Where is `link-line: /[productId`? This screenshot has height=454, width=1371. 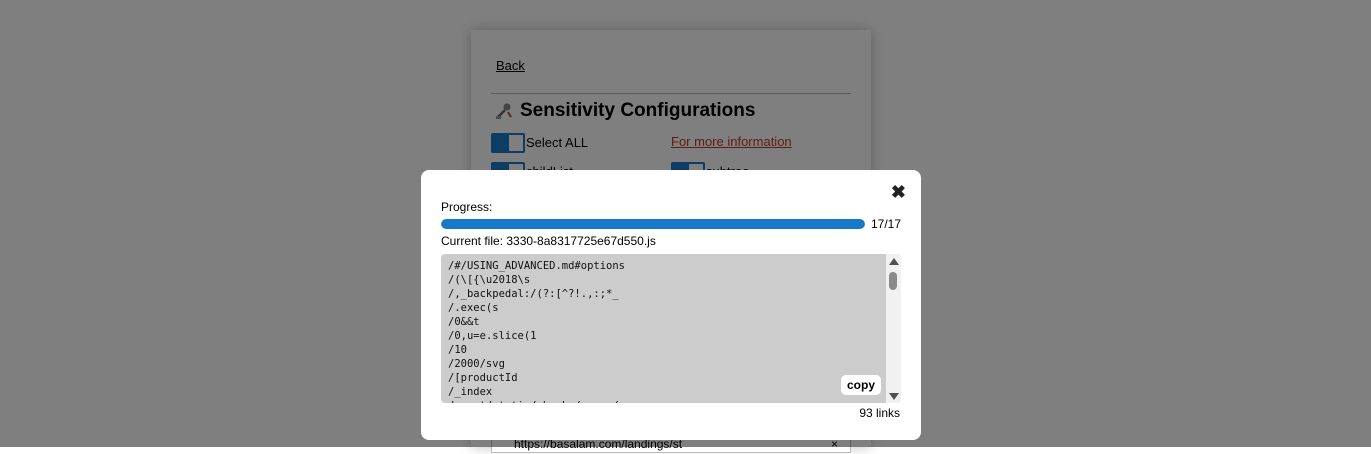 link-line: /[productId is located at coordinates (483, 378).